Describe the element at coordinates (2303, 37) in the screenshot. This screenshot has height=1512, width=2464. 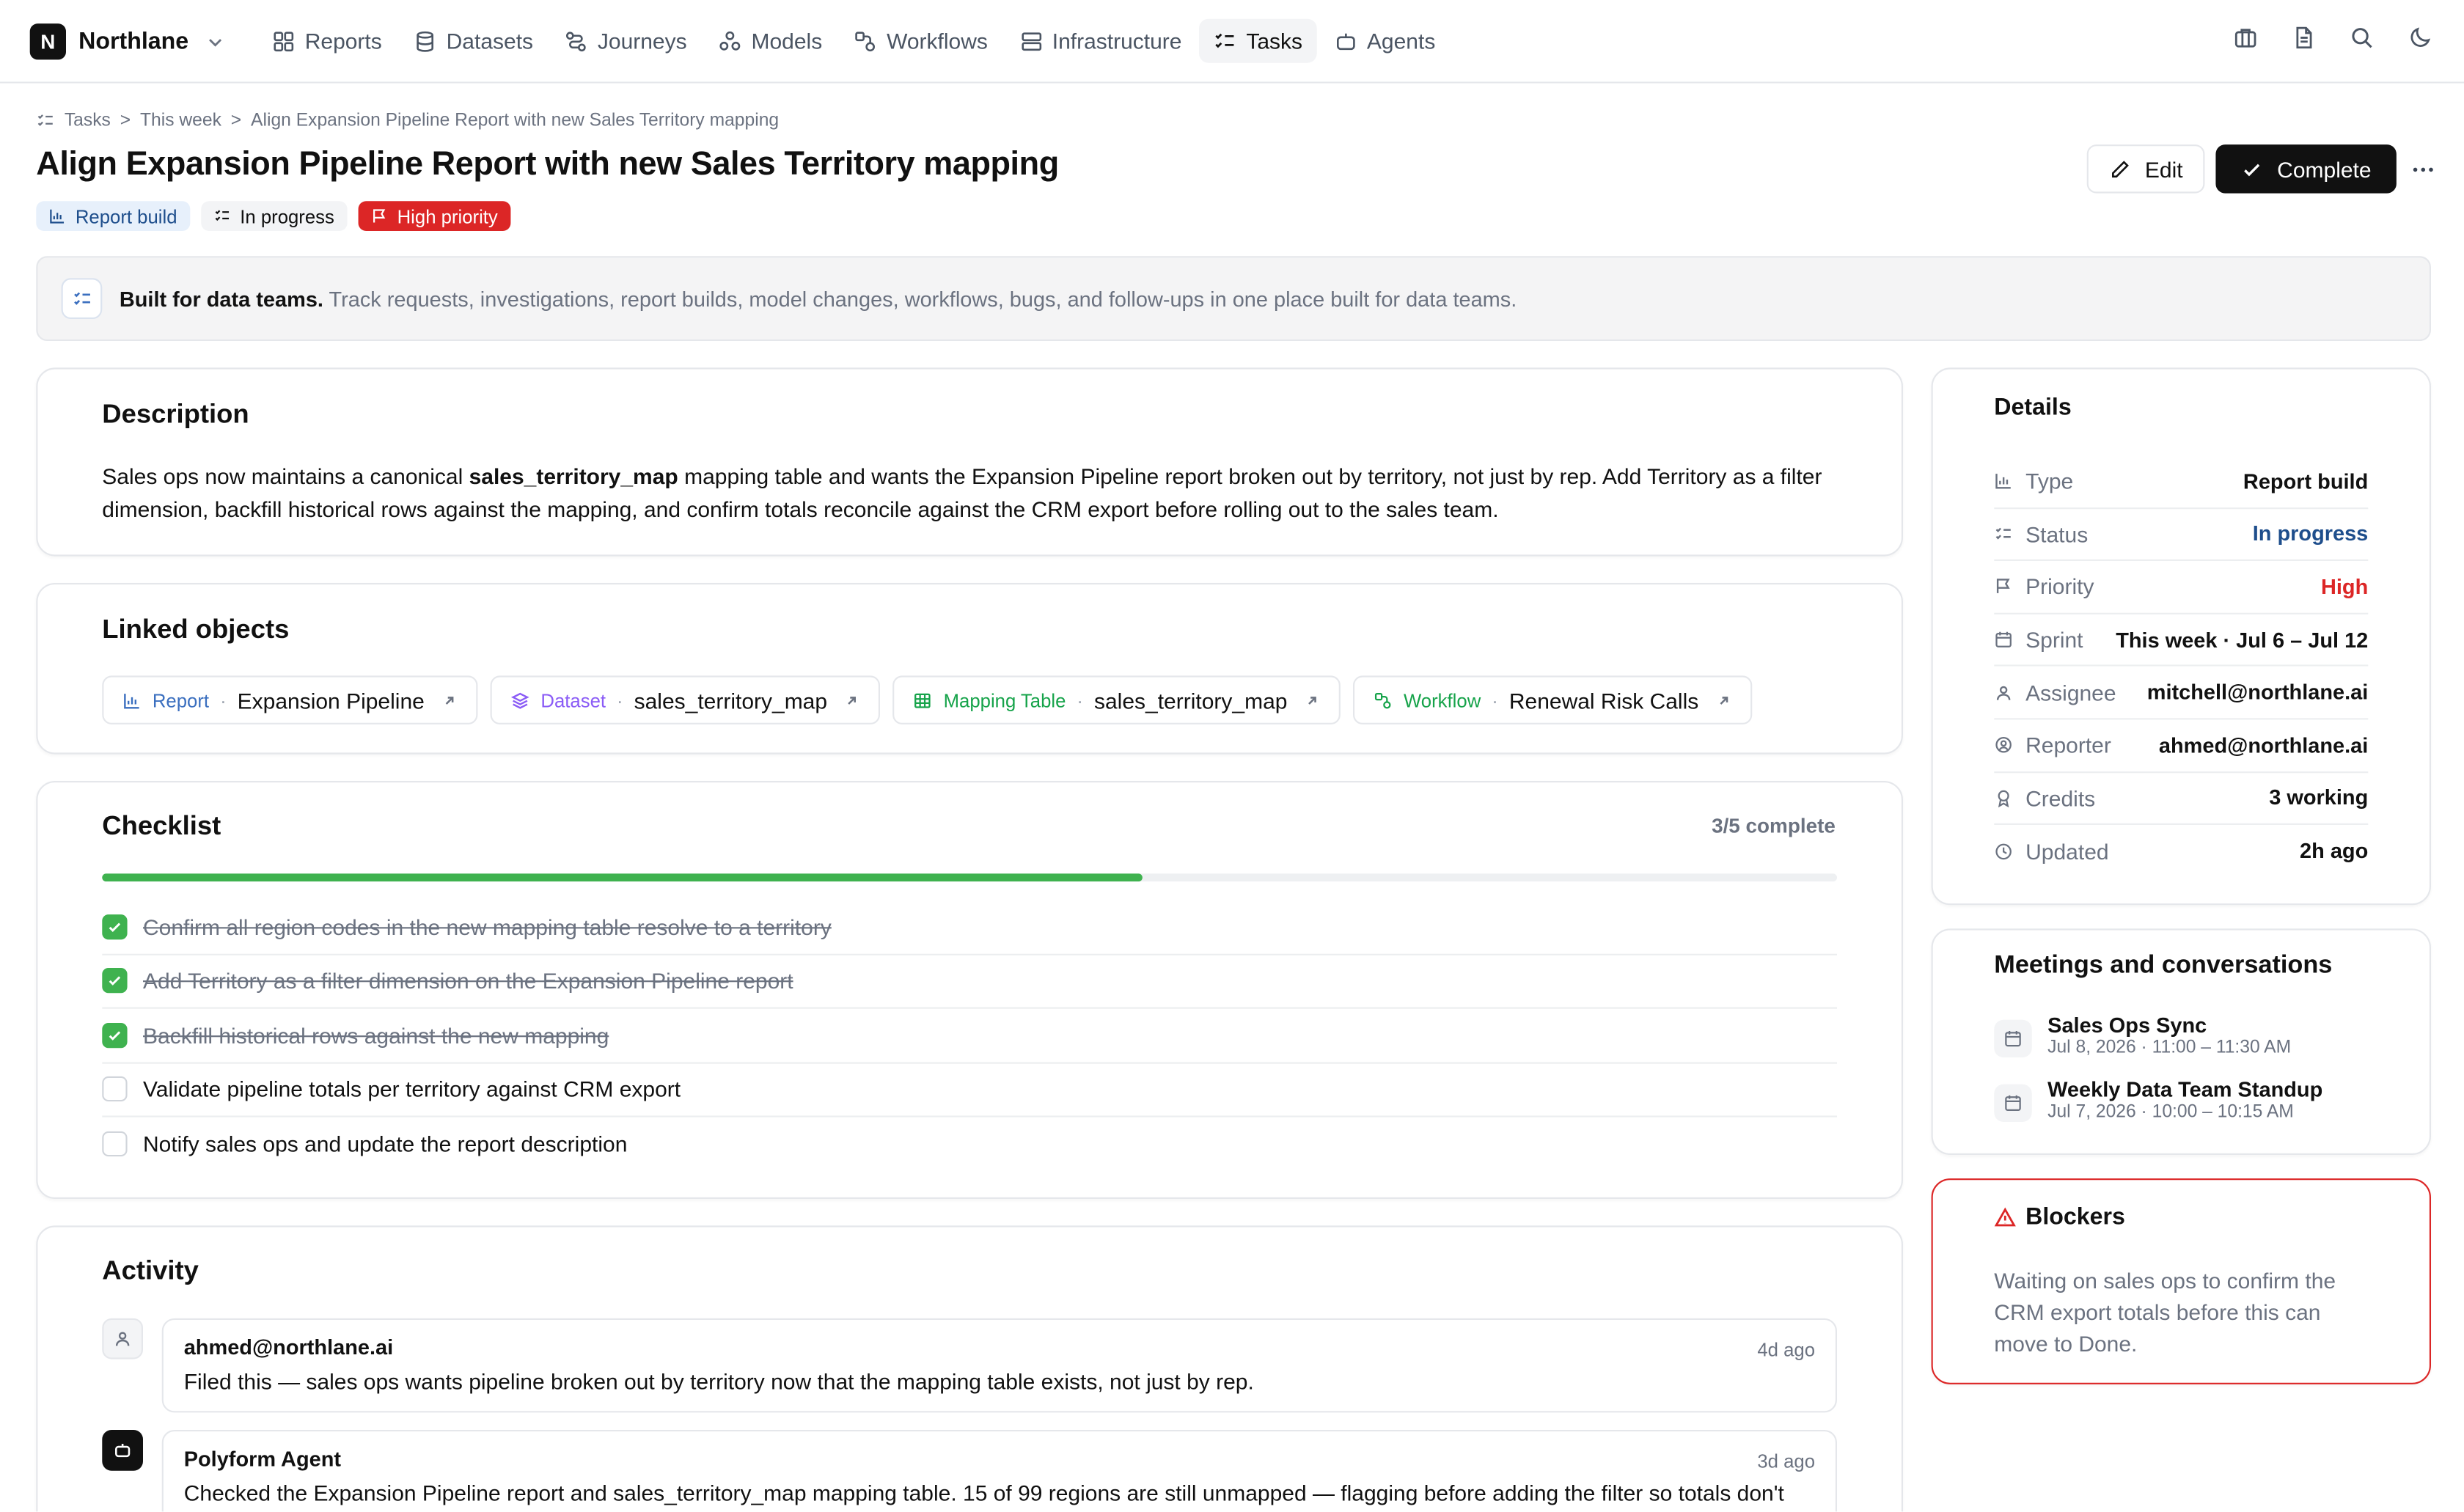
I see `document-icon` at that location.